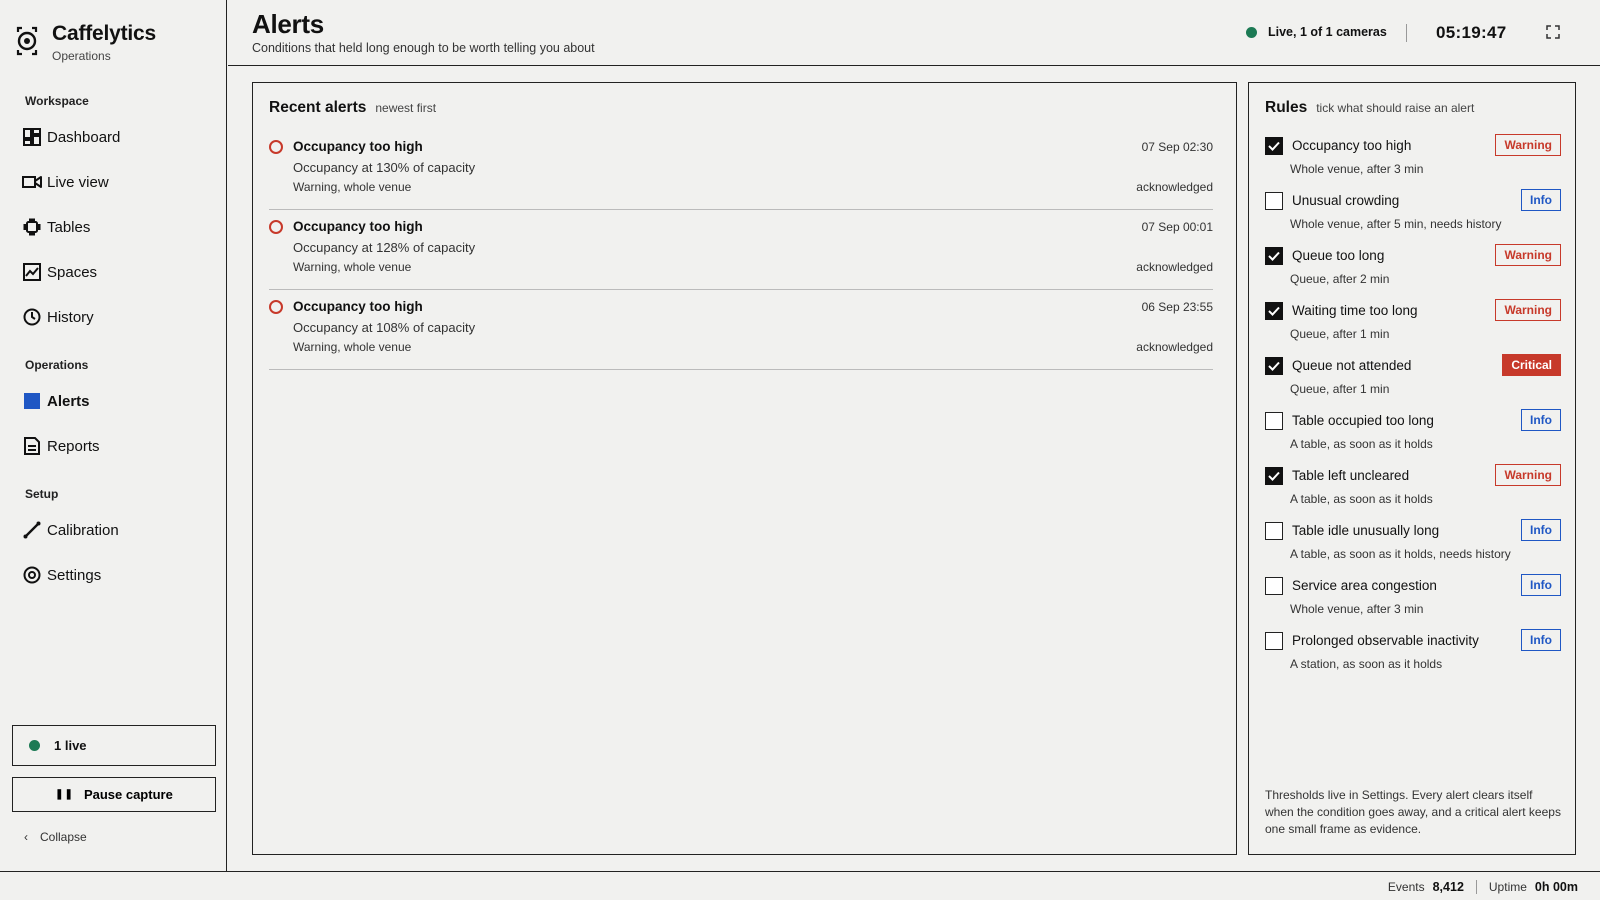  What do you see at coordinates (1338, 255) in the screenshot?
I see `rule-name: Queue too long` at bounding box center [1338, 255].